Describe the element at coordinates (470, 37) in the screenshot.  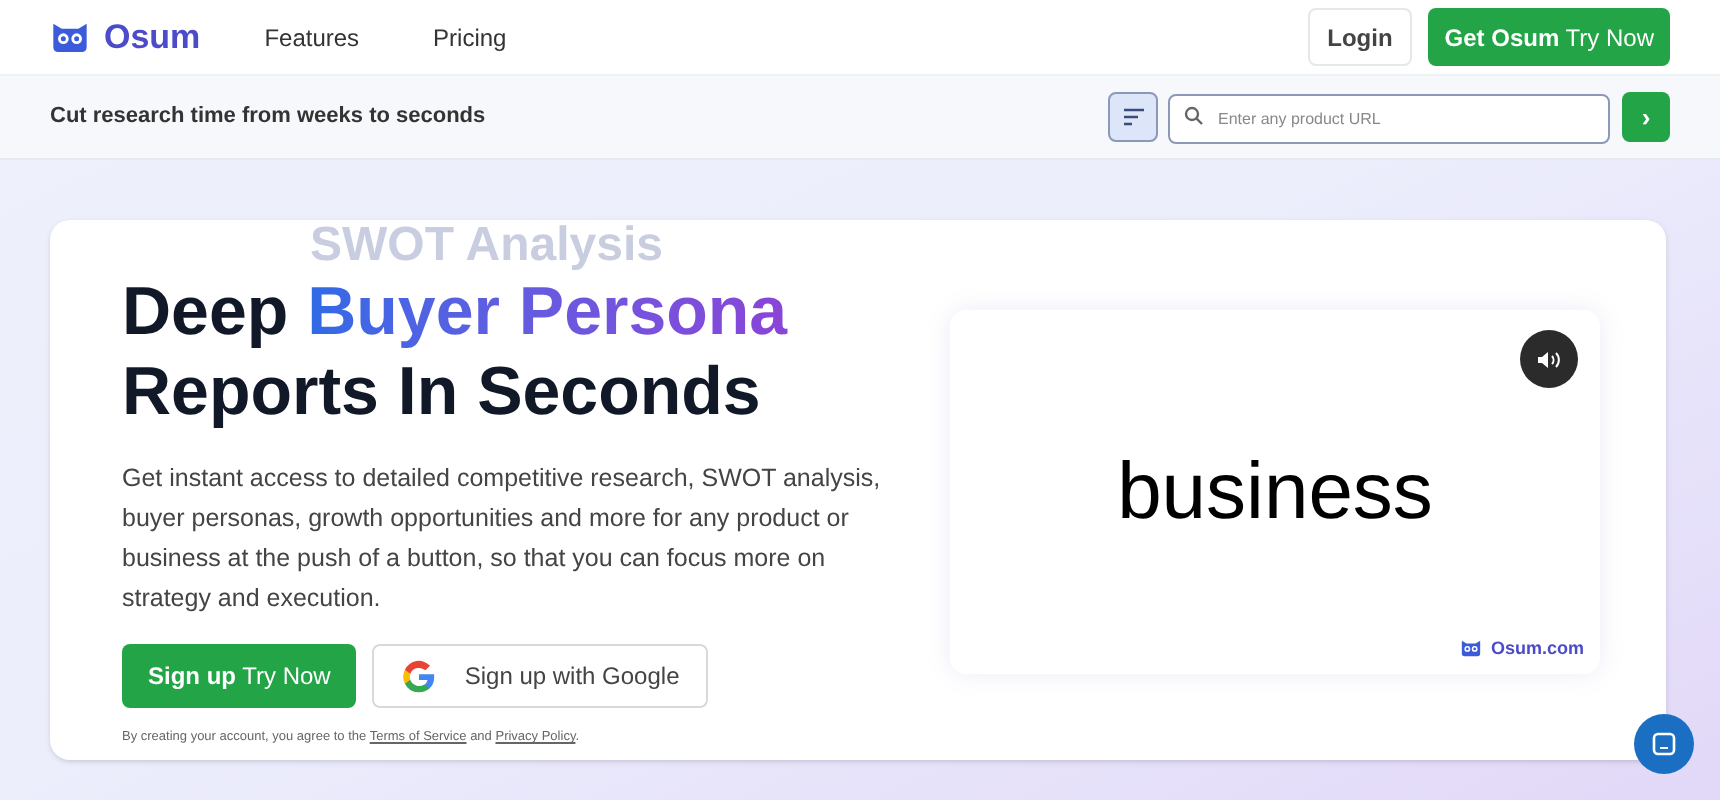
I see `nav-link: Pricing` at that location.